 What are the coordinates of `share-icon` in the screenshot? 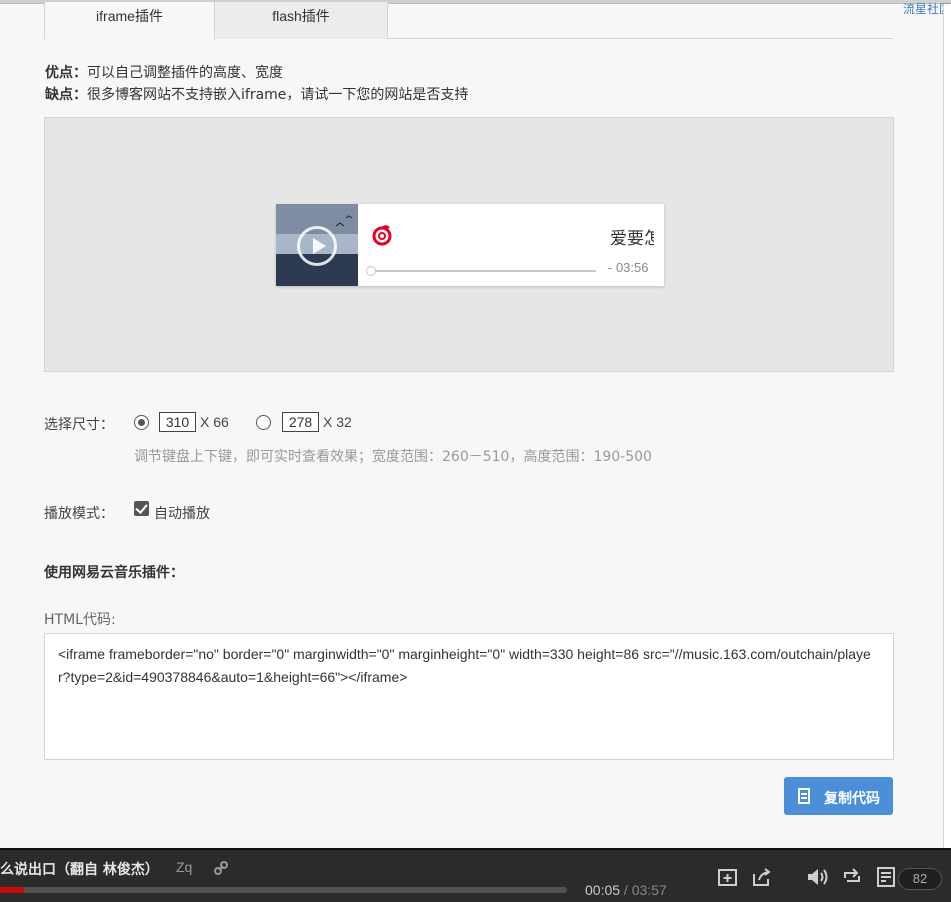 It's located at (761, 877).